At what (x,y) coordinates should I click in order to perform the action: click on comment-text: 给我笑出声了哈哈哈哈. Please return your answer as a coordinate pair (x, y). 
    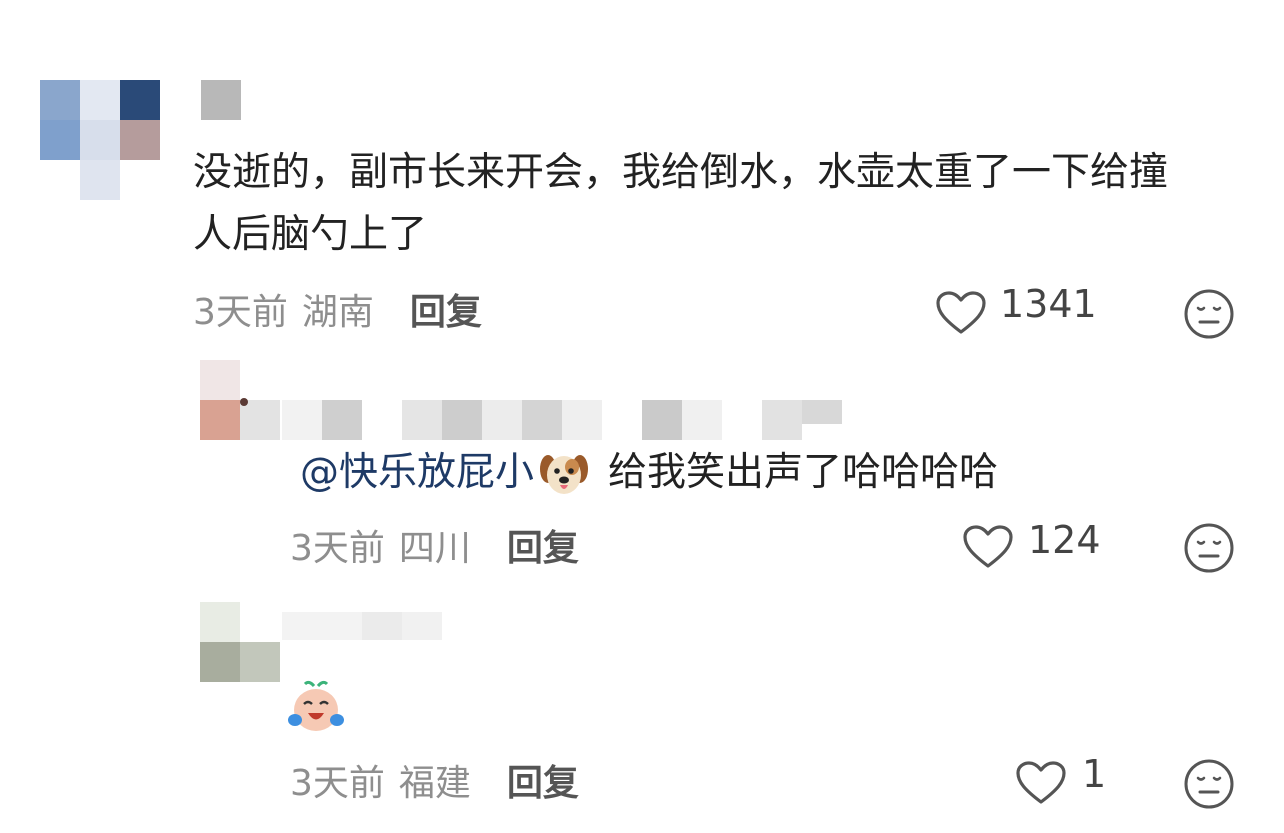
    Looking at the image, I should click on (803, 472).